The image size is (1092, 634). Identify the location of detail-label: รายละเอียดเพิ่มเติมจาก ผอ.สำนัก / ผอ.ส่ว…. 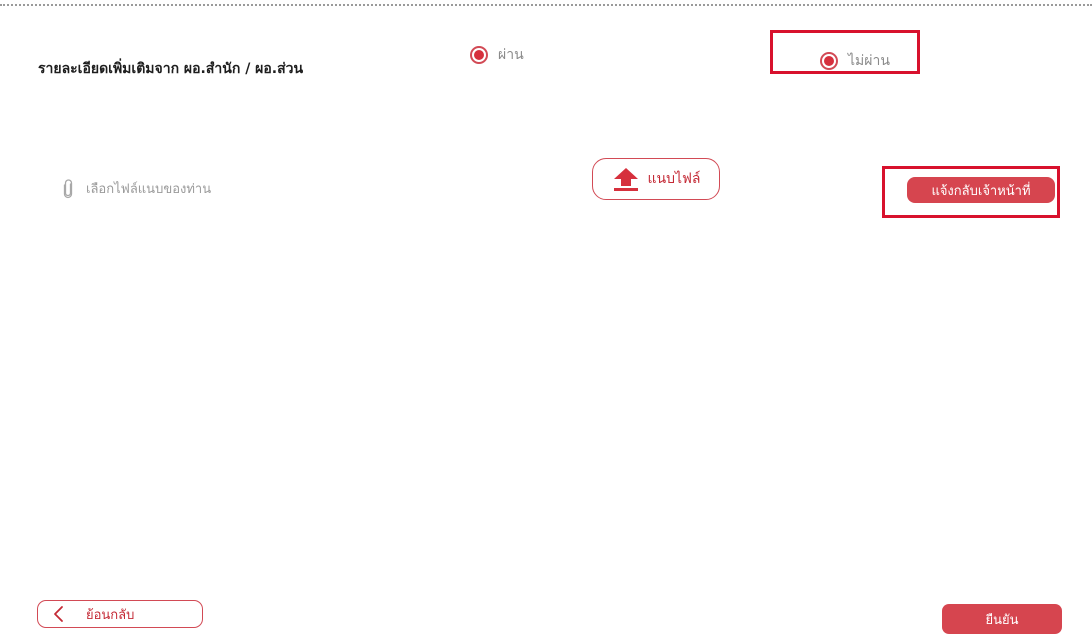
(171, 69).